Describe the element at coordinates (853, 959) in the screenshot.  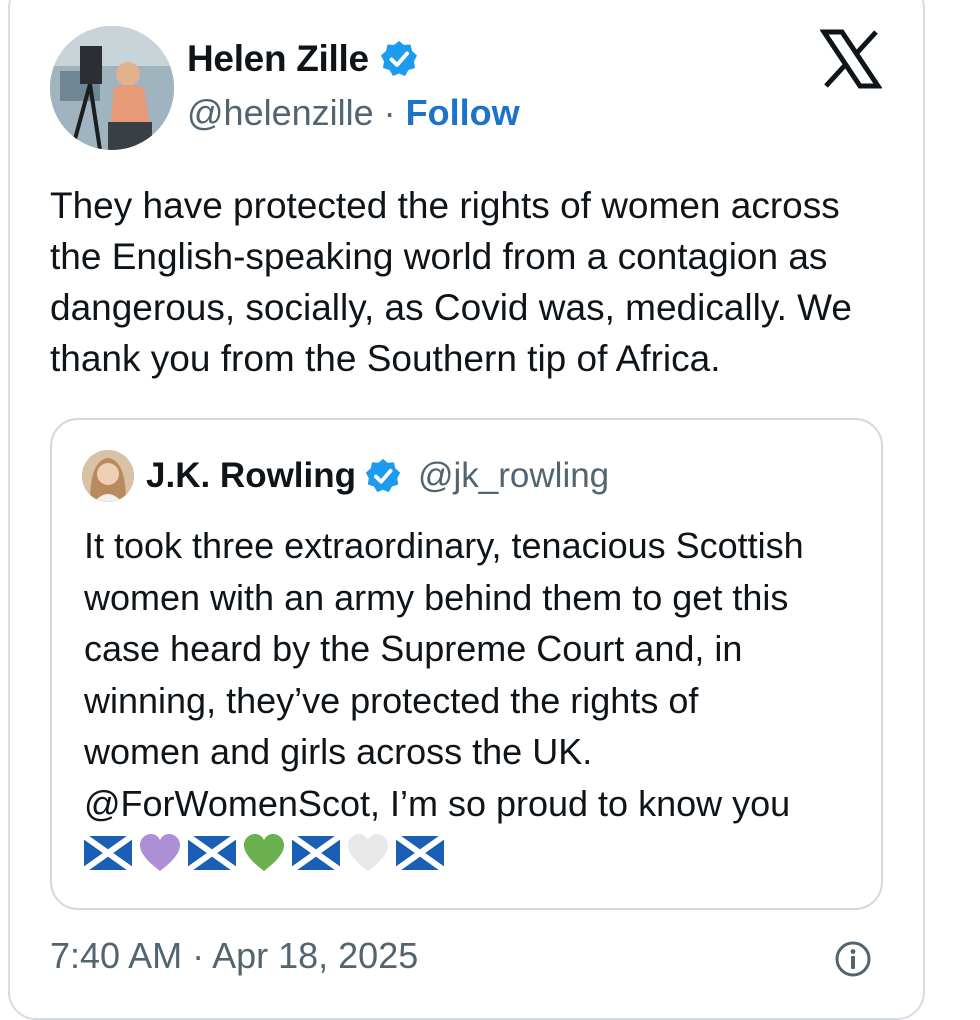
I see `info-icon` at that location.